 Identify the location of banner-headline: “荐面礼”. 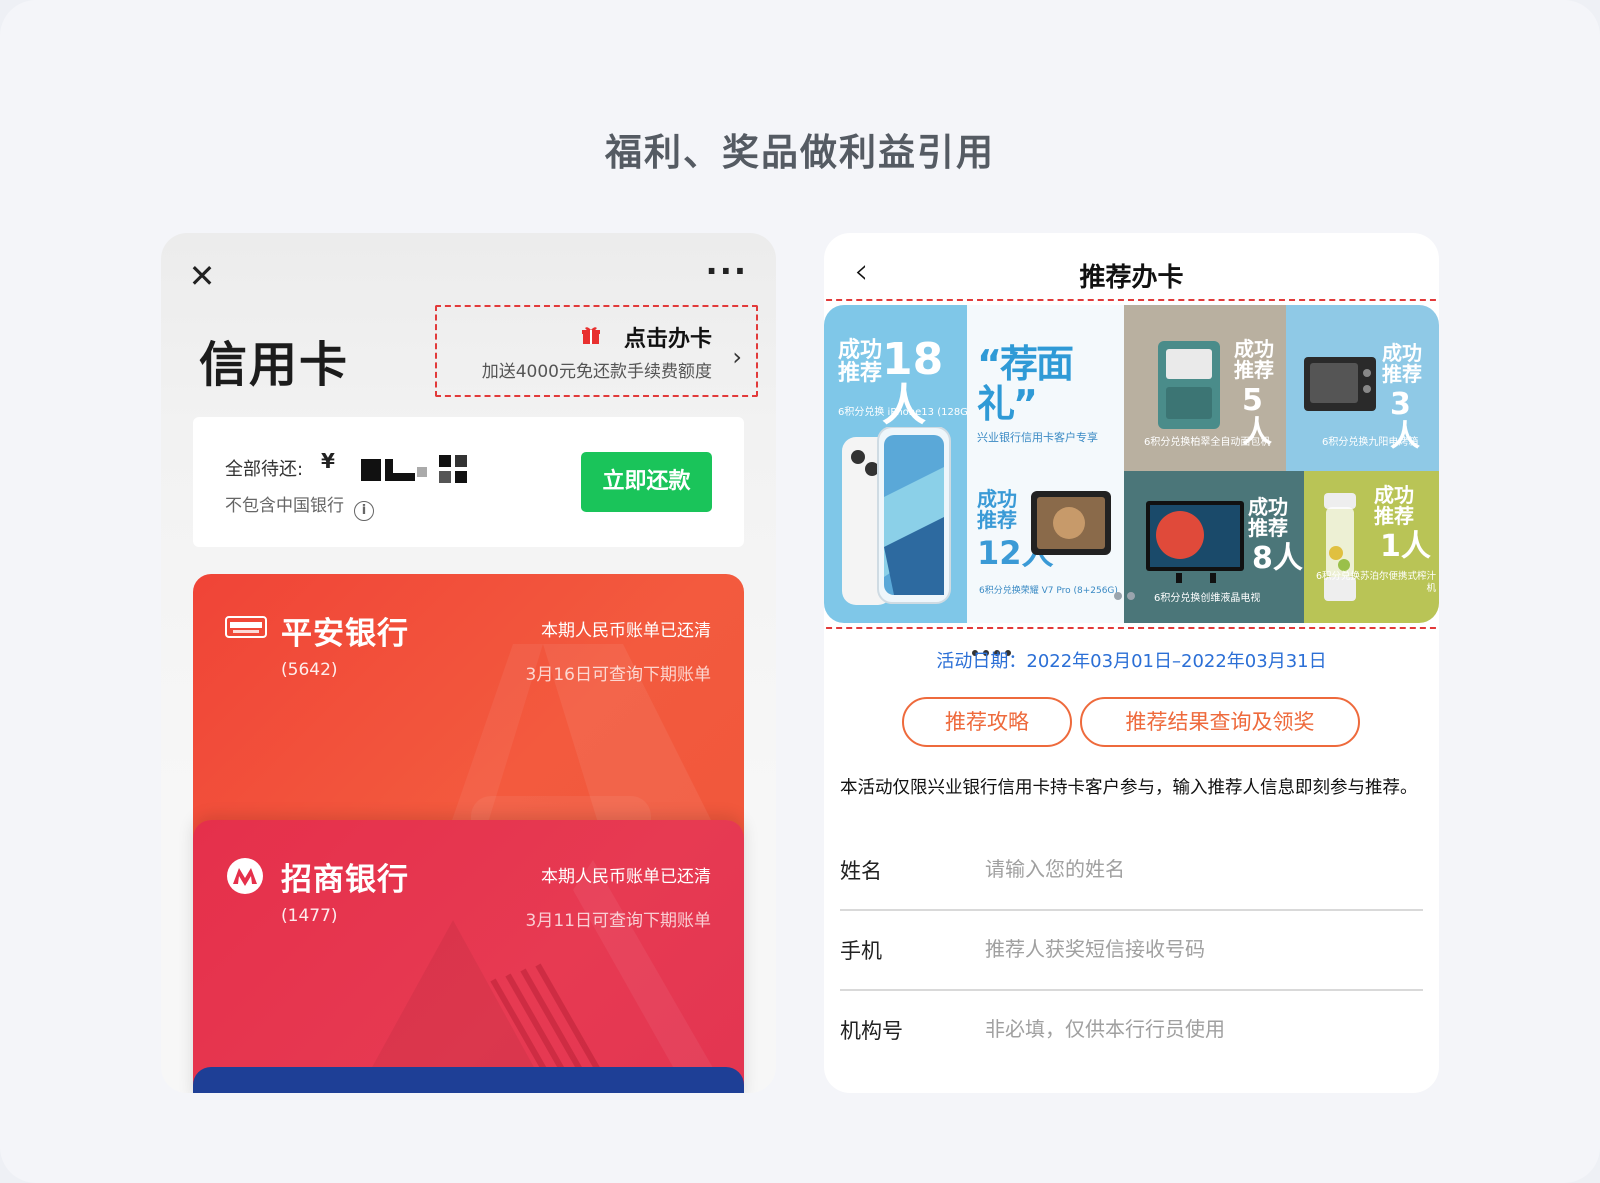
(1025, 384).